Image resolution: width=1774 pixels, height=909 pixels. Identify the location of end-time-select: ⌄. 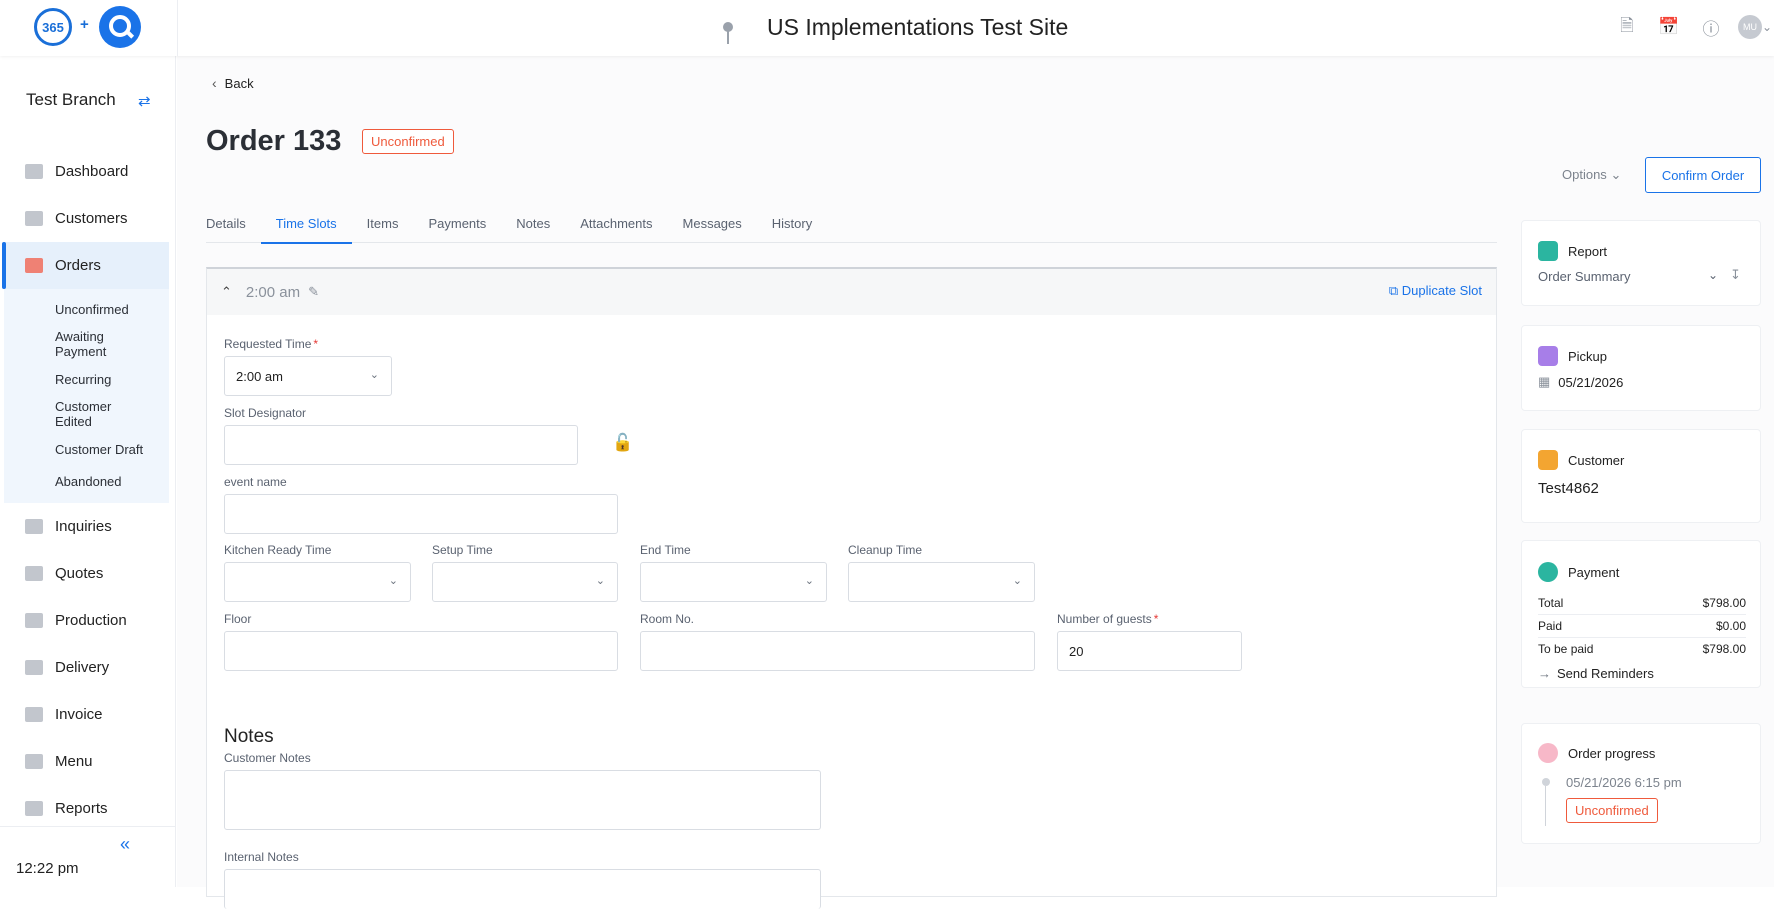
(733, 582).